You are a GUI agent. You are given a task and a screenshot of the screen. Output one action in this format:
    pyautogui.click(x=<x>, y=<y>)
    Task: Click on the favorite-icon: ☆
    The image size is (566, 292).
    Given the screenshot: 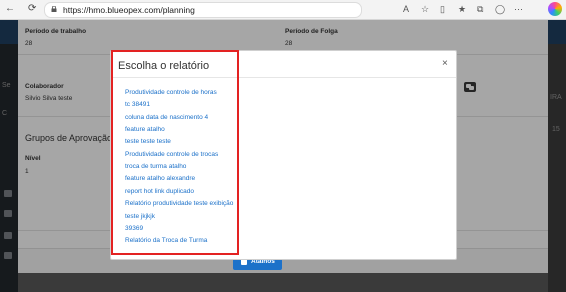 What is the action you would take?
    pyautogui.click(x=425, y=9)
    